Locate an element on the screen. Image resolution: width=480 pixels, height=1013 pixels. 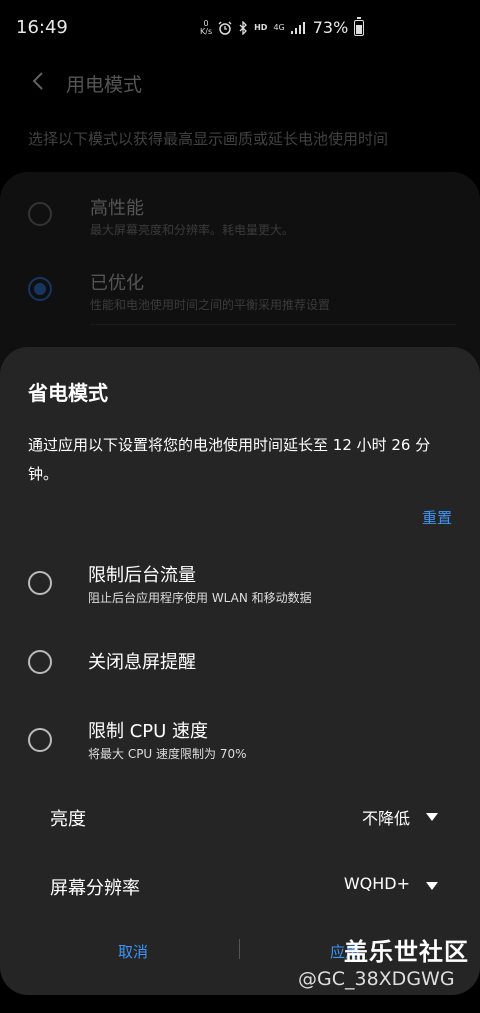
divider is located at coordinates (273, 324).